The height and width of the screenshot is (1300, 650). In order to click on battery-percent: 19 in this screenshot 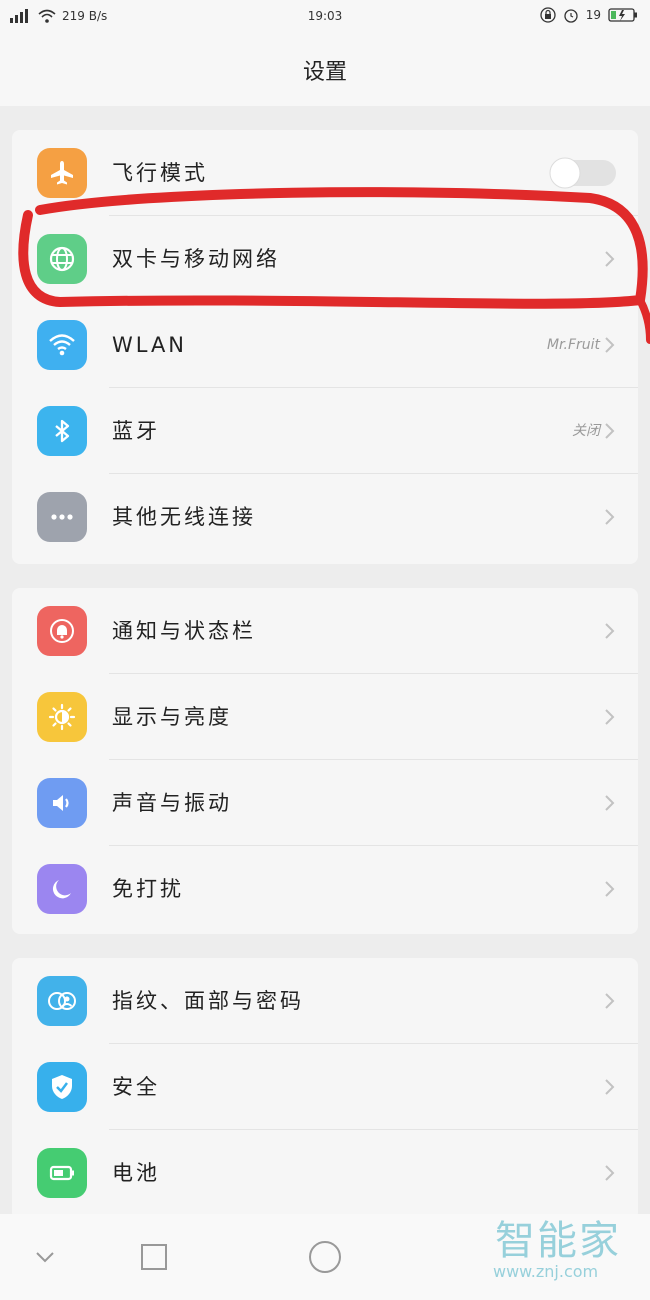, I will do `click(593, 15)`.